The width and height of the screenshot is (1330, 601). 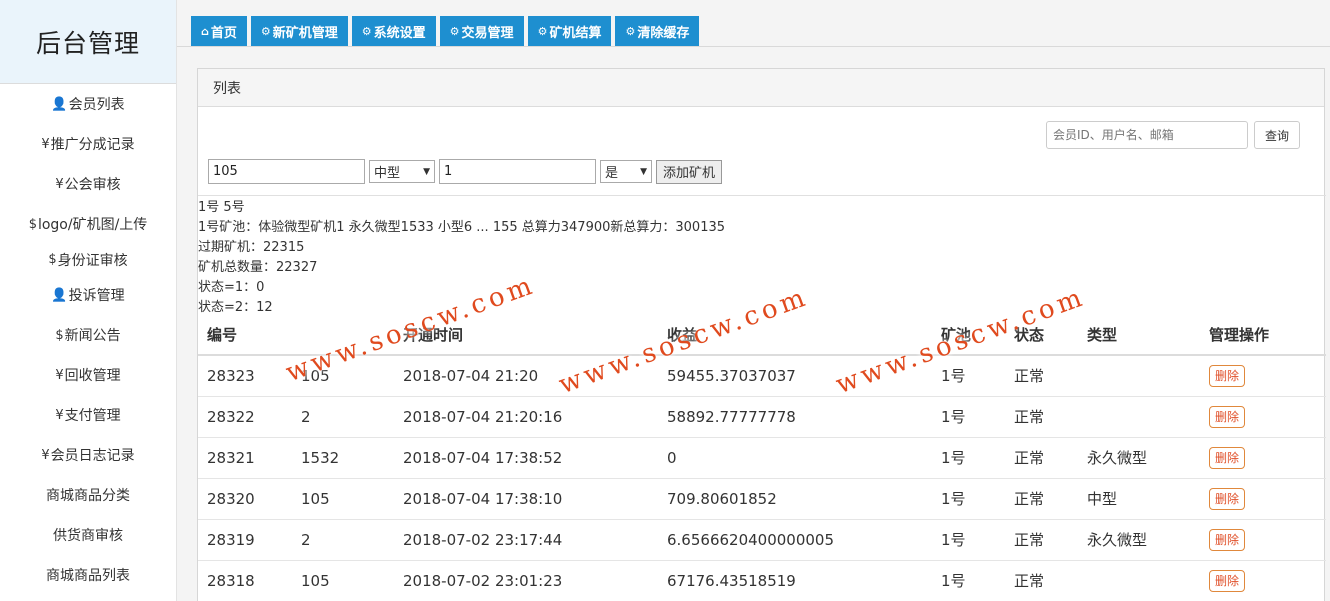 I want to click on sidebar-item-label: 商城商品列表, so click(x=88, y=576).